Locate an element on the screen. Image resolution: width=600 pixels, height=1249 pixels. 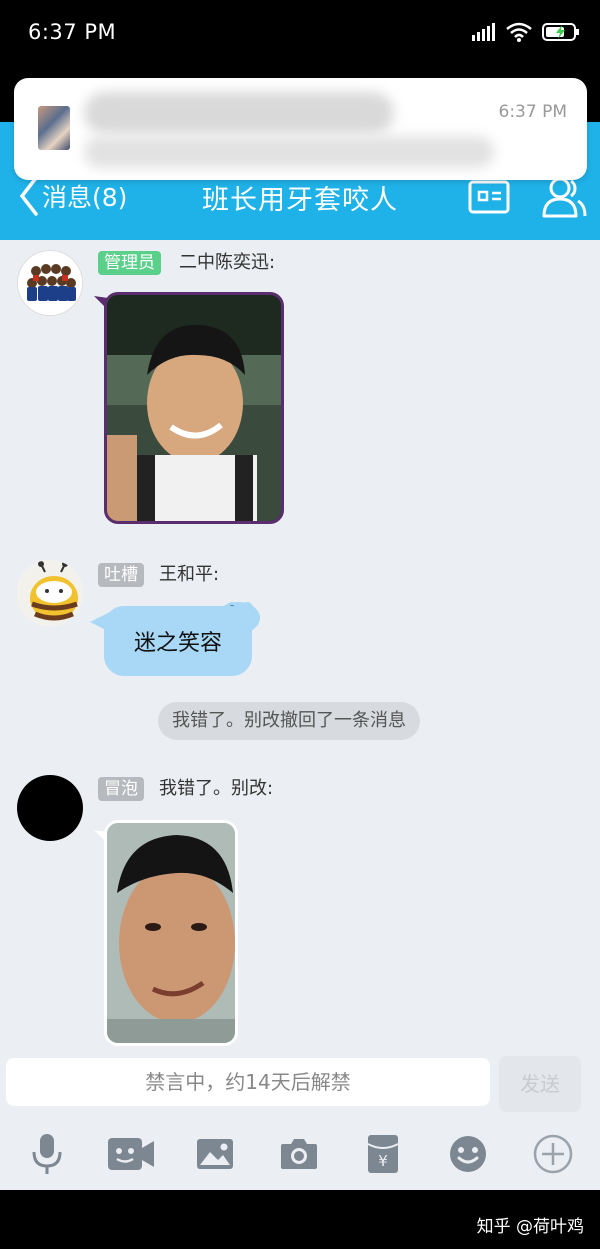
red-packet-icon: ¥ is located at coordinates (383, 1154).